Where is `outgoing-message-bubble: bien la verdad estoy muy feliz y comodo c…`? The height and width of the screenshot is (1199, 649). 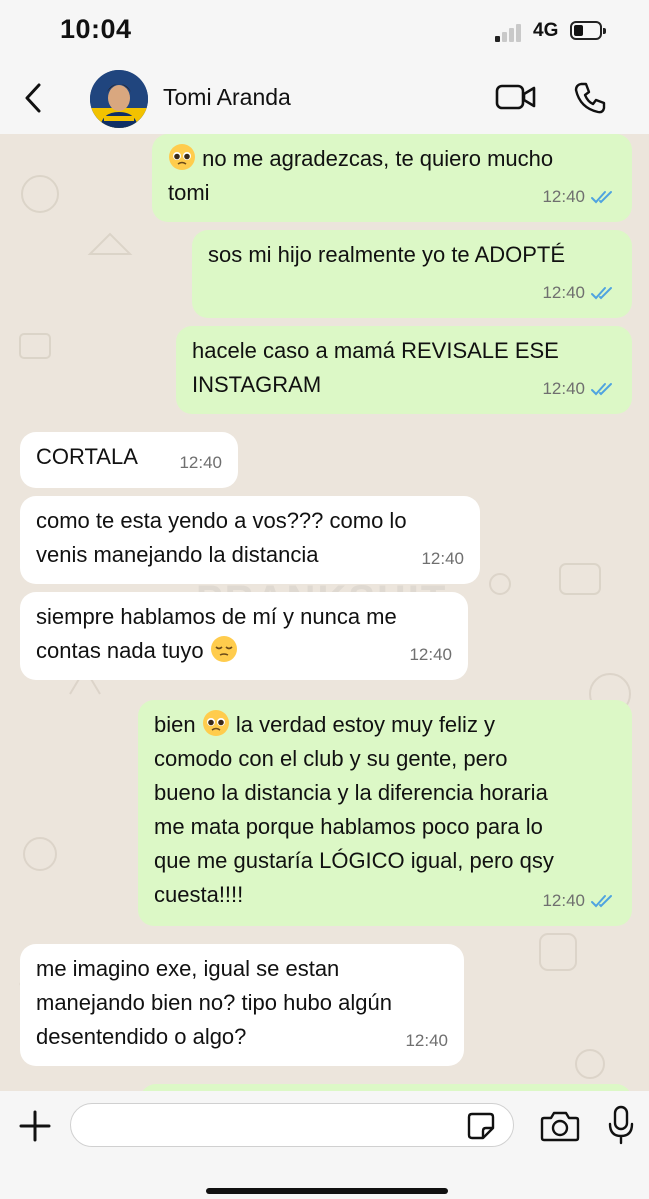 outgoing-message-bubble: bien la verdad estoy muy feliz y comodo c… is located at coordinates (385, 813).